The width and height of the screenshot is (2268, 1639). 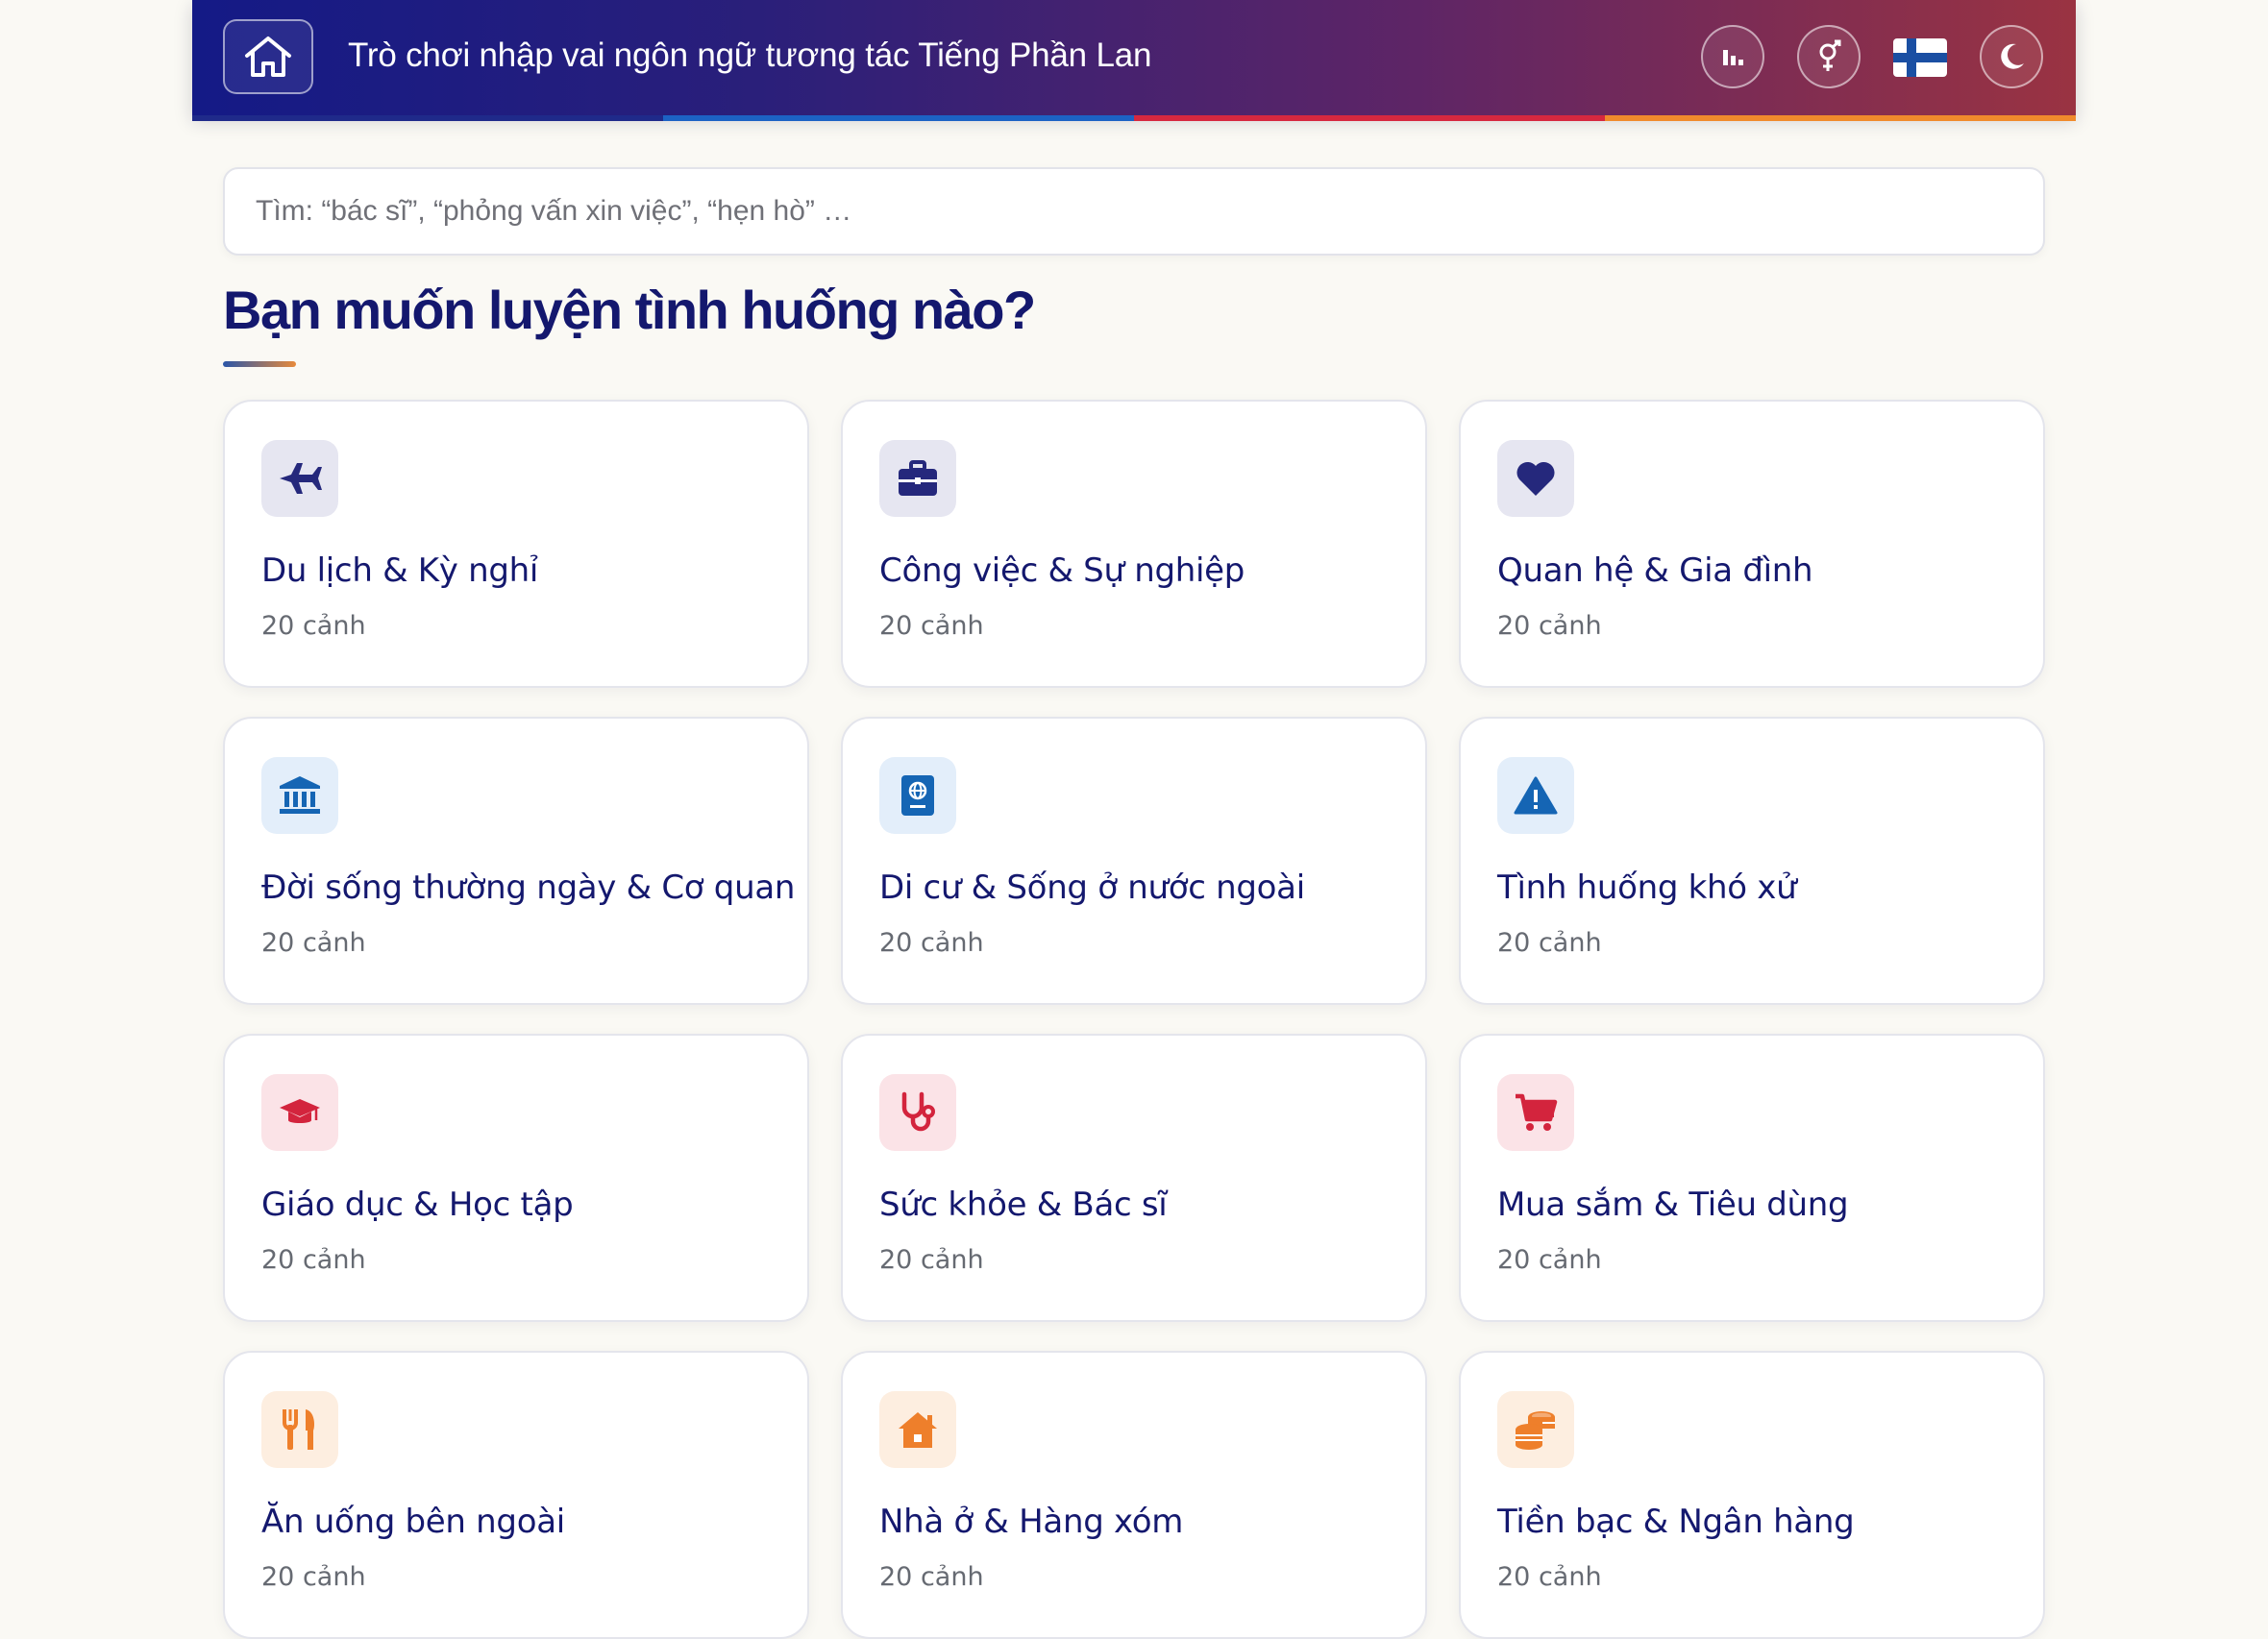 What do you see at coordinates (1031, 1522) in the screenshot?
I see `category-title: Nhà ở & Hàng xóm` at bounding box center [1031, 1522].